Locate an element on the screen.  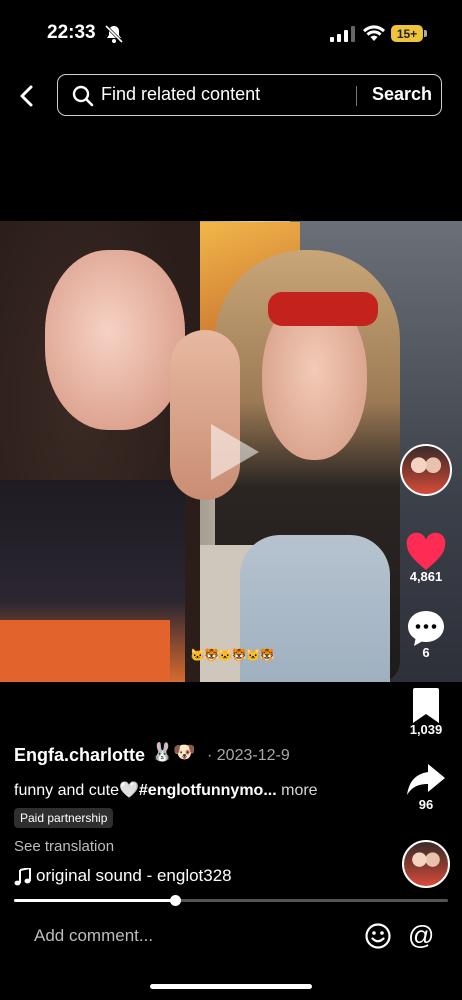
caption-text: funny and cute🤍 is located at coordinates (76, 790).